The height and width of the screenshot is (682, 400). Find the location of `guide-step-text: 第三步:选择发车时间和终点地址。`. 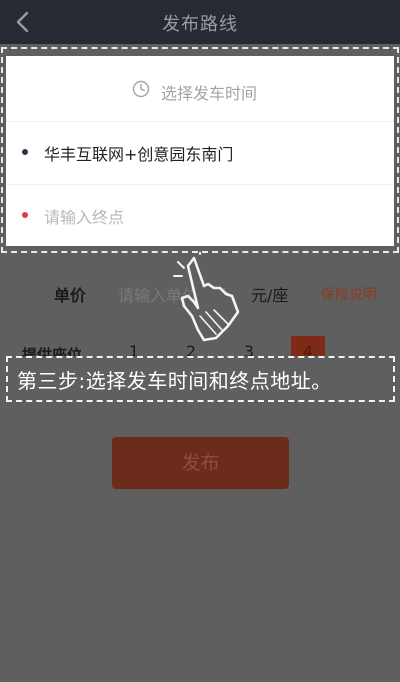

guide-step-text: 第三步:选择发车时间和终点地址。 is located at coordinates (174, 381).